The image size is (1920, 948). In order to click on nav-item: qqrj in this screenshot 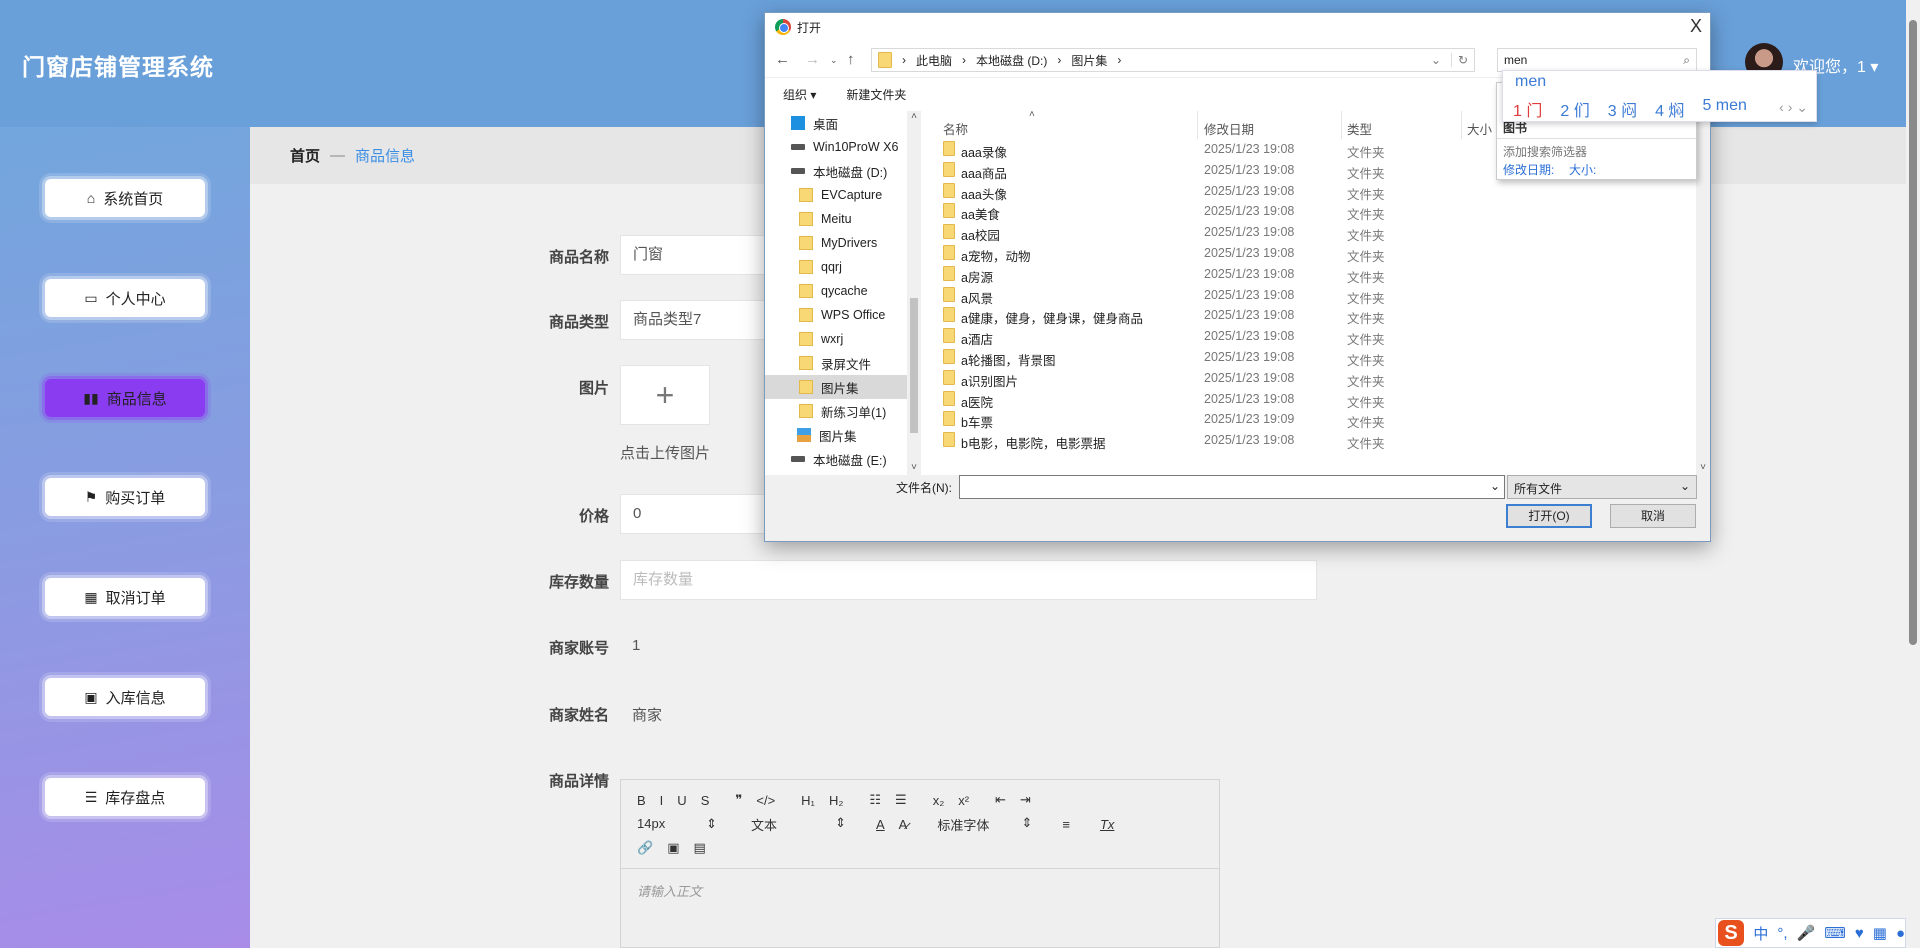, I will do `click(836, 267)`.